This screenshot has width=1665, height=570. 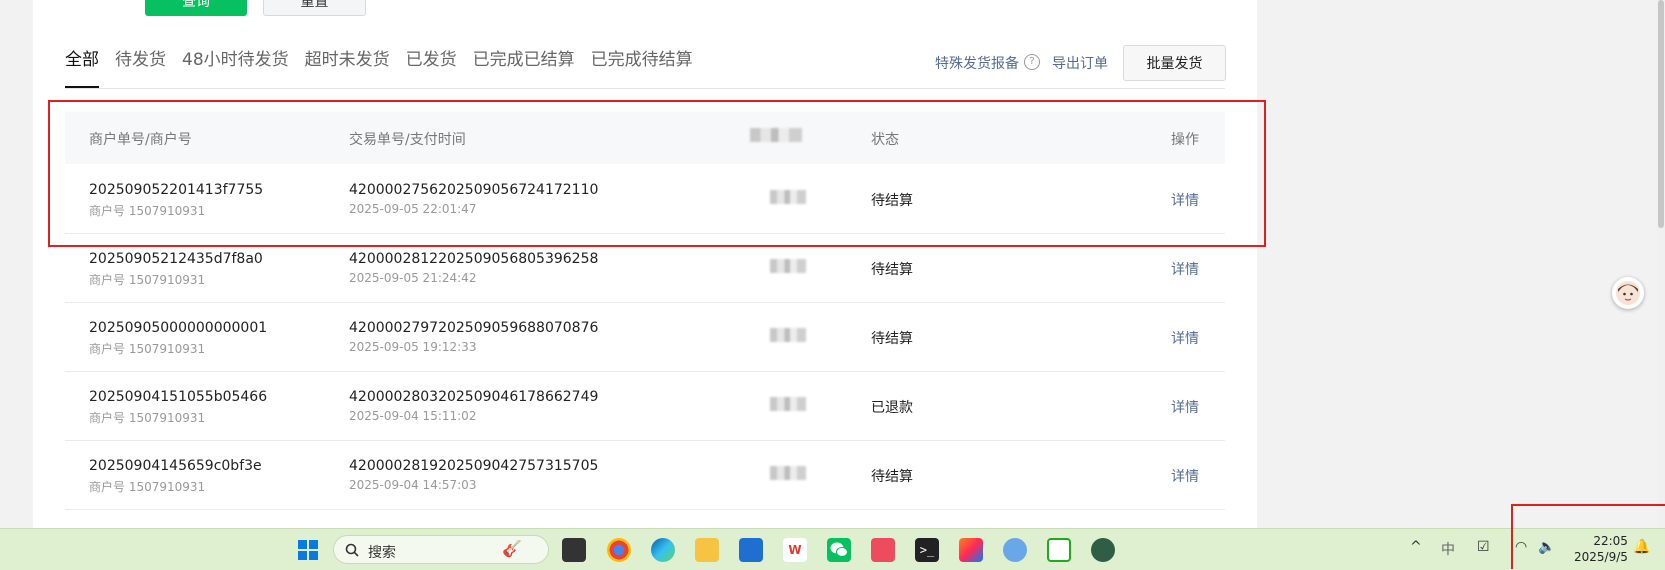 What do you see at coordinates (1103, 550) in the screenshot?
I see `app-icon-green` at bounding box center [1103, 550].